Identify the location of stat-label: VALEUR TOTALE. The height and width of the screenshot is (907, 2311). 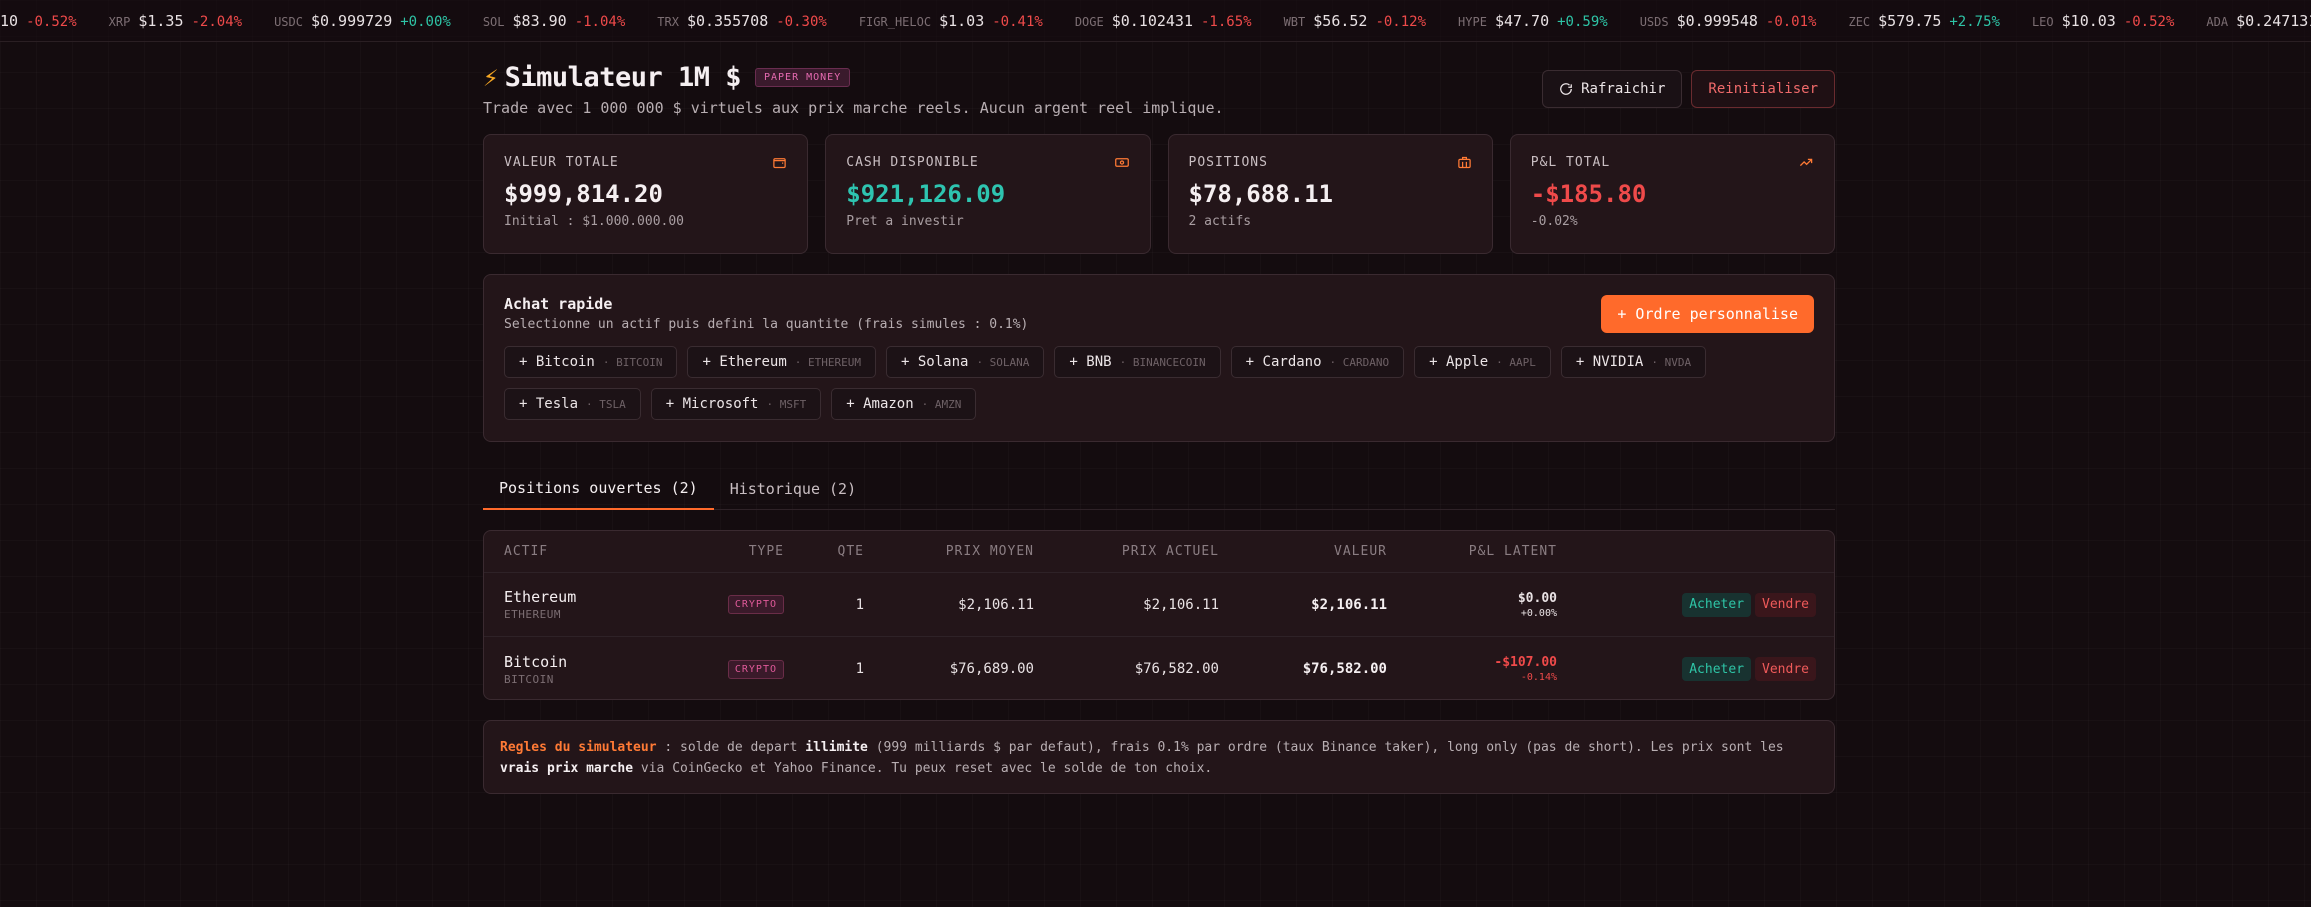
(561, 162).